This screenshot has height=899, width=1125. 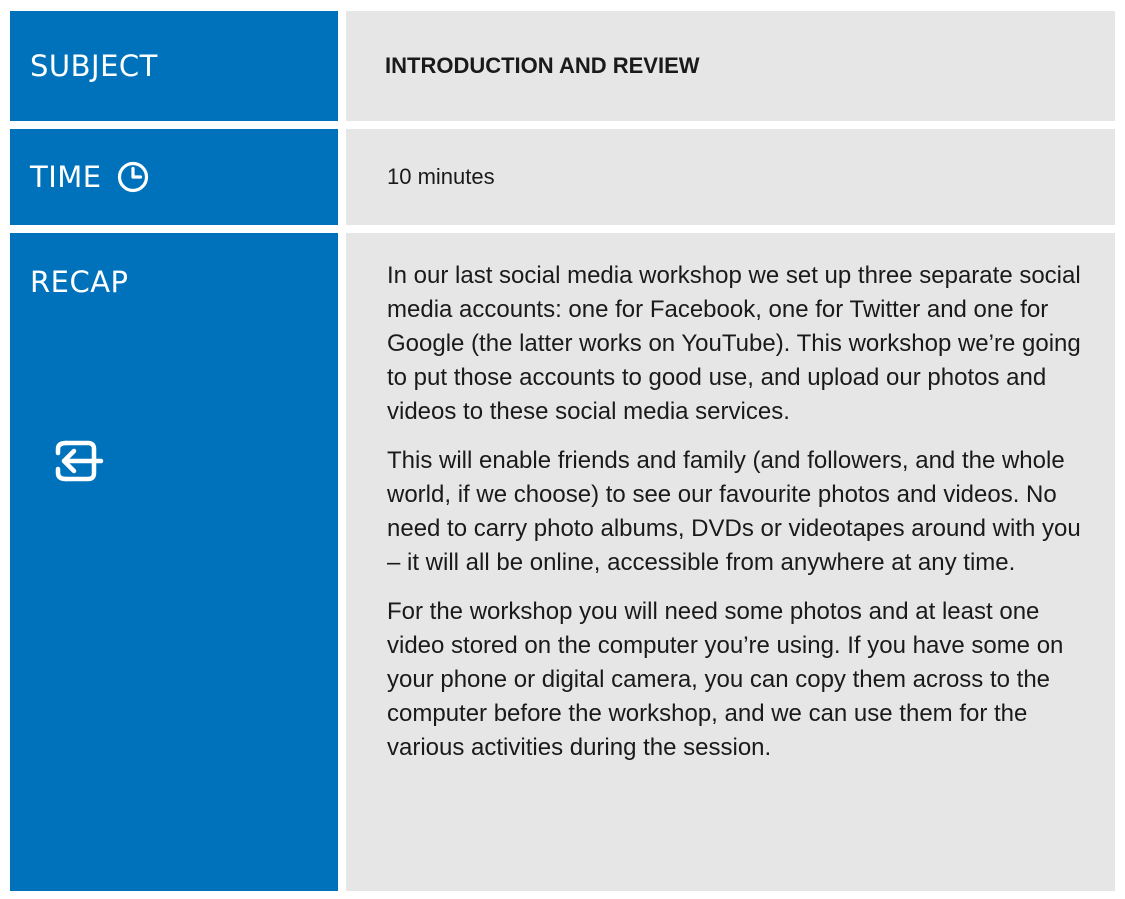 I want to click on time-label-cell: TIME, so click(x=174, y=177).